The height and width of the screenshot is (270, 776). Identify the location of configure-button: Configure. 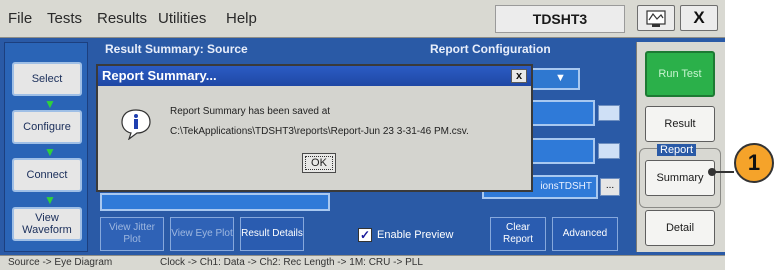
(47, 127).